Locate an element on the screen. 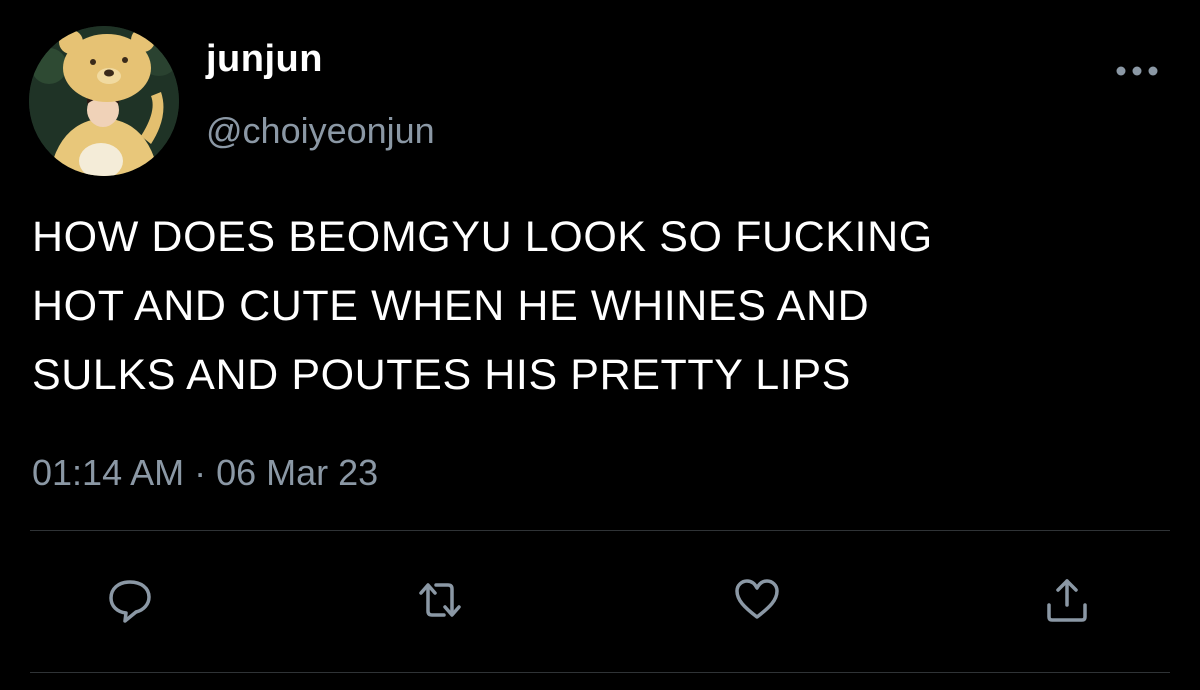 The image size is (1200, 690). avatar is located at coordinates (104, 101).